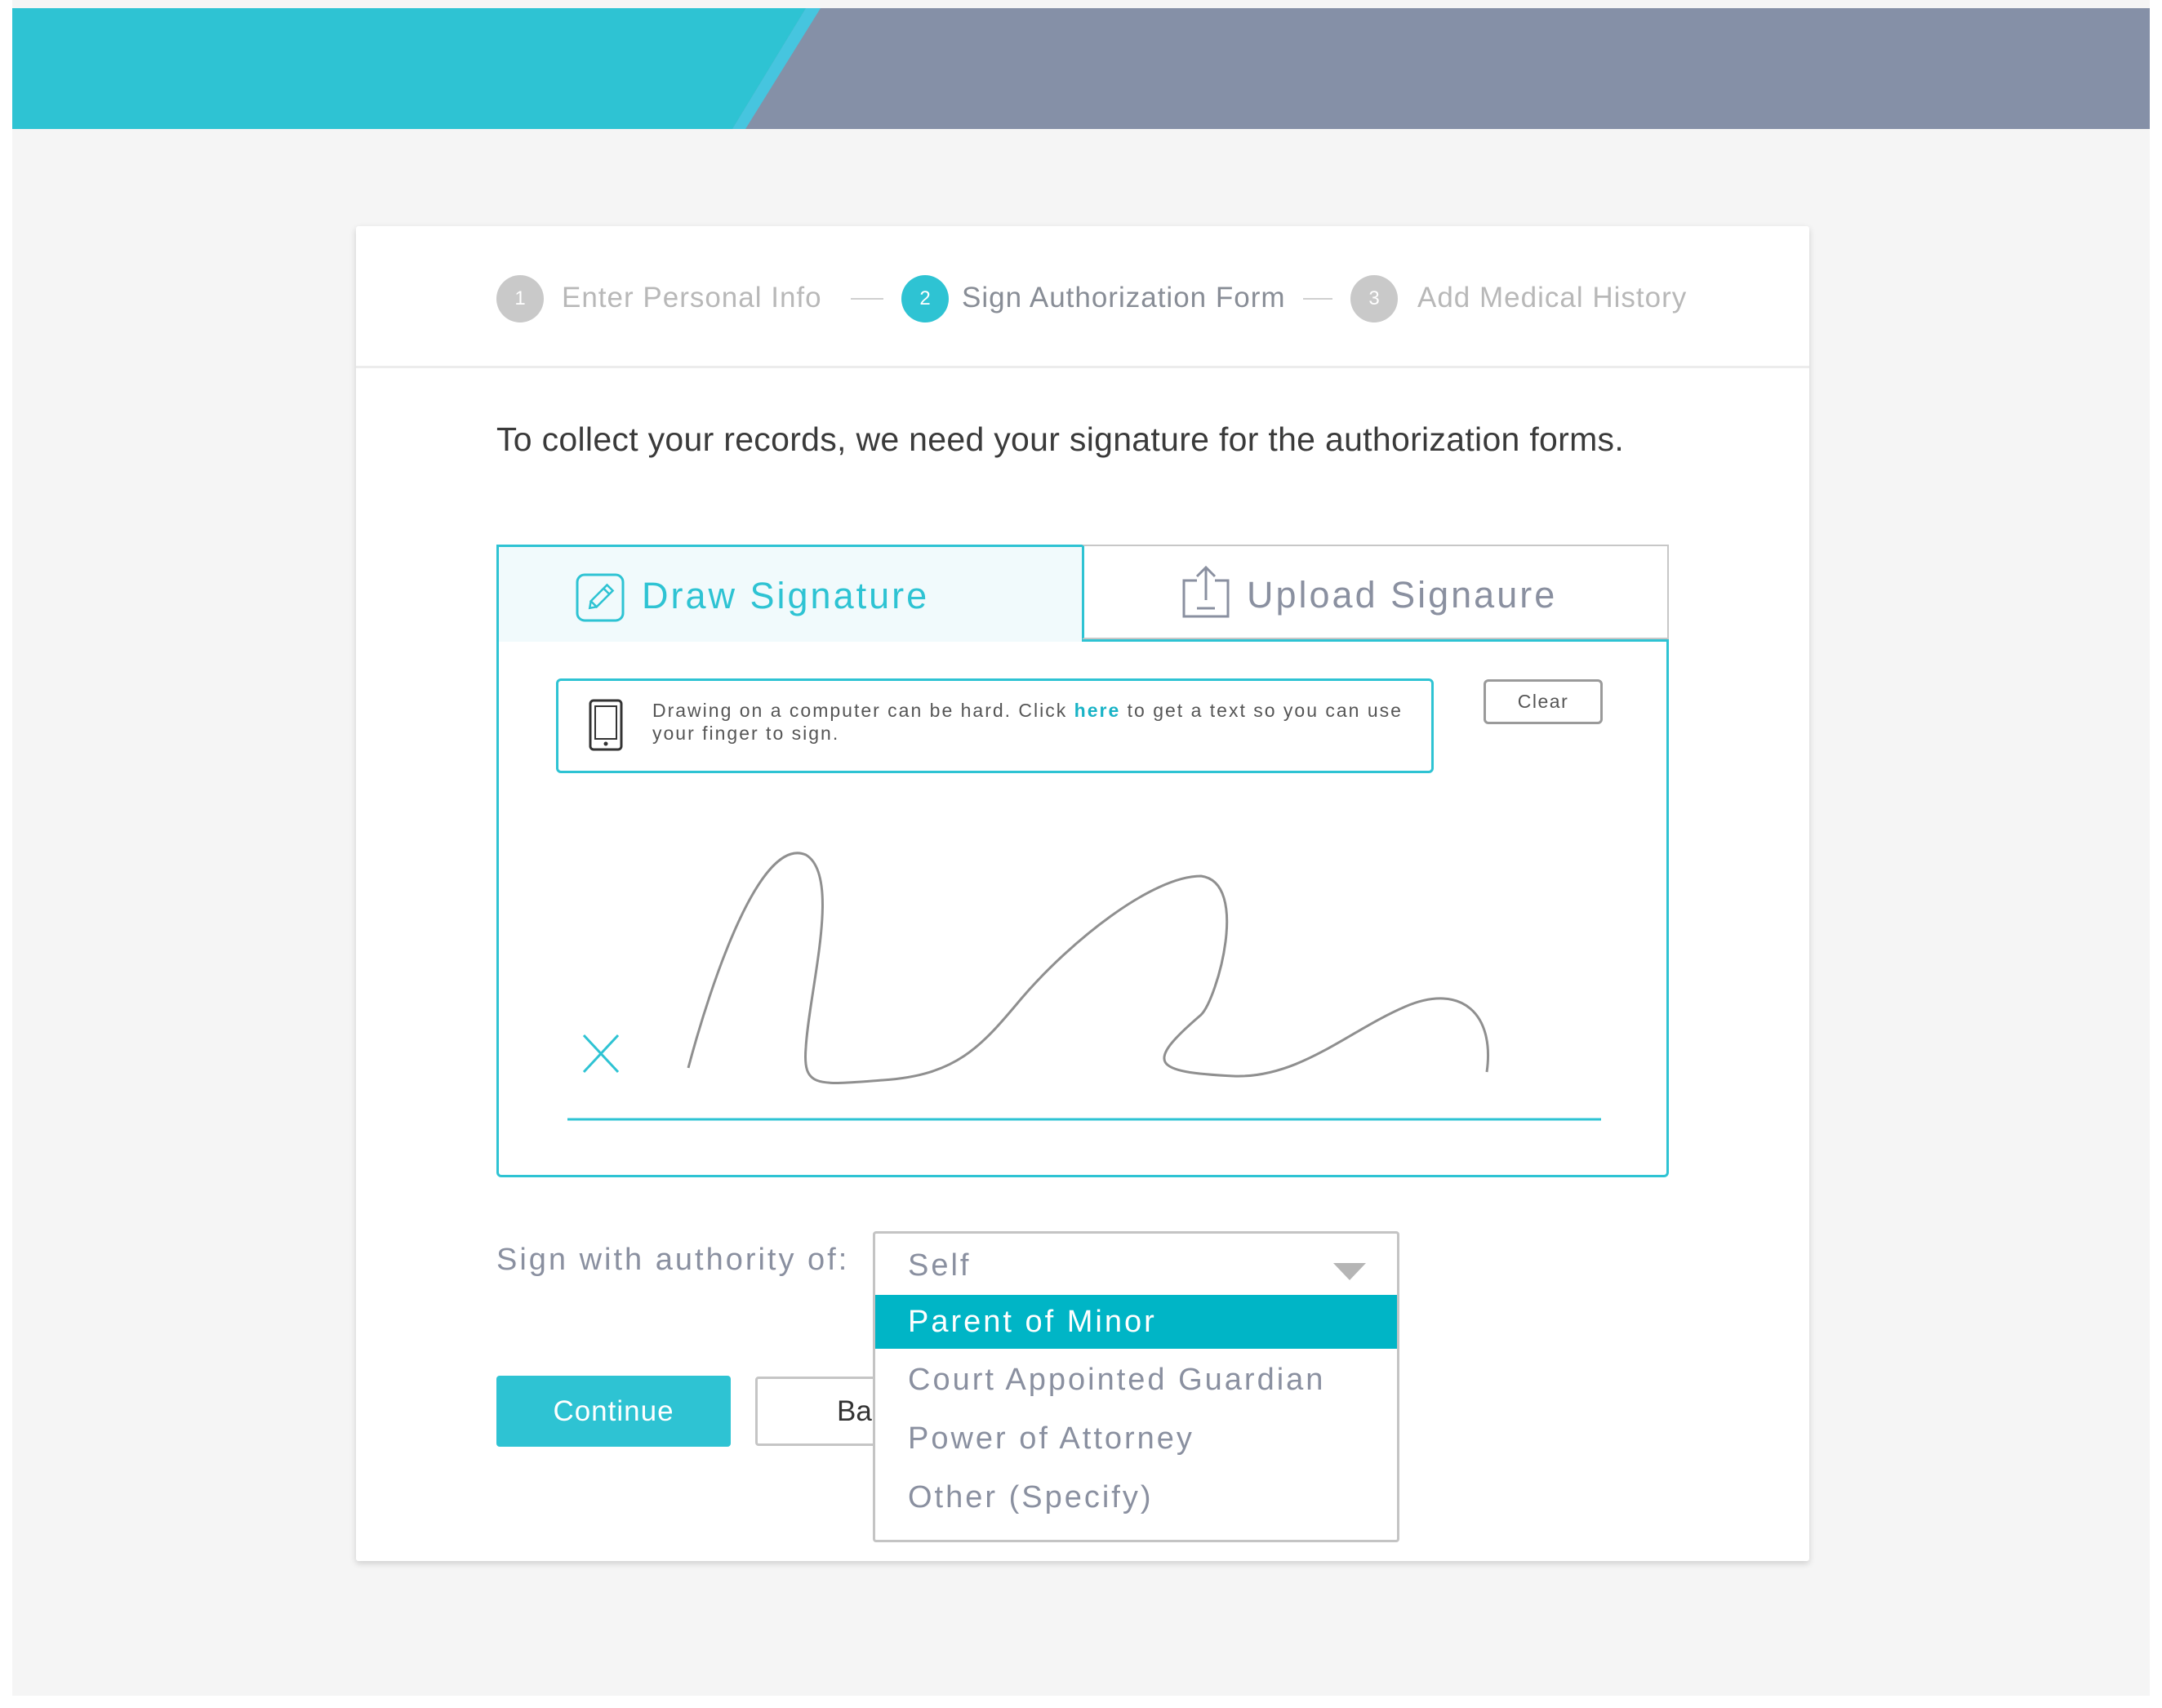 This screenshot has height=1708, width=2162. I want to click on step-3-circle: 3, so click(1374, 298).